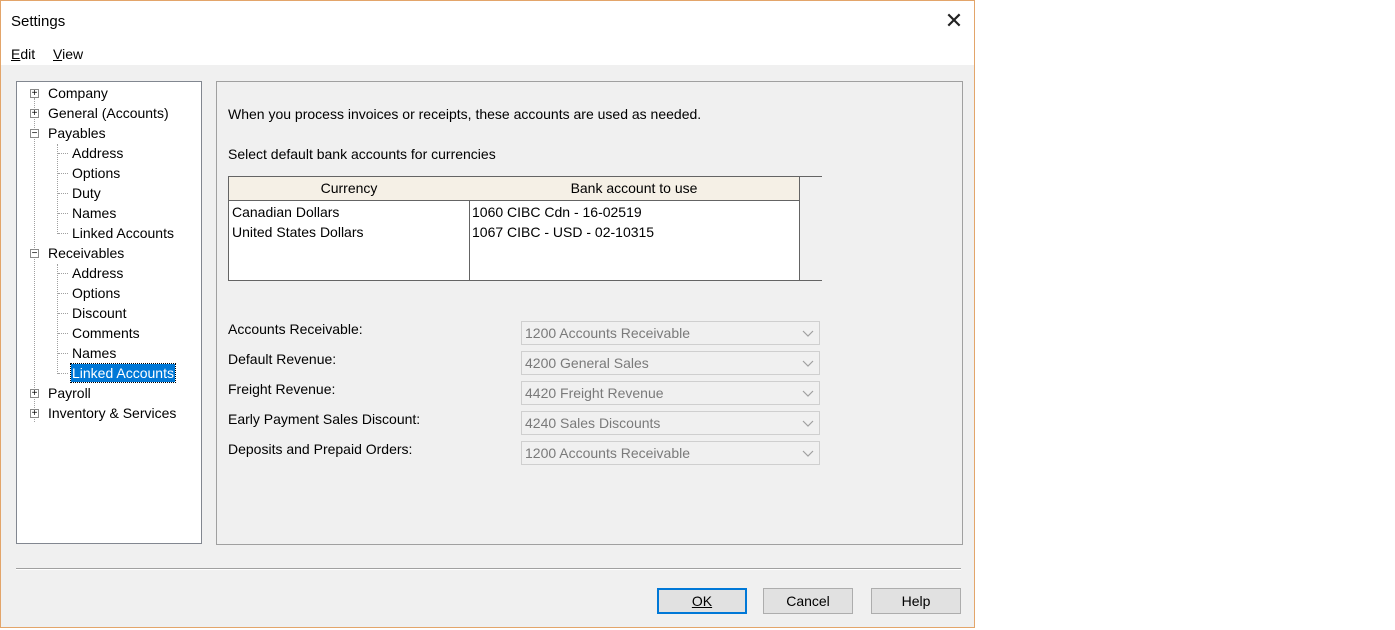 This screenshot has height=630, width=1395. What do you see at coordinates (112, 413) in the screenshot?
I see `tree-item-inventory-services: Inventory & Services` at bounding box center [112, 413].